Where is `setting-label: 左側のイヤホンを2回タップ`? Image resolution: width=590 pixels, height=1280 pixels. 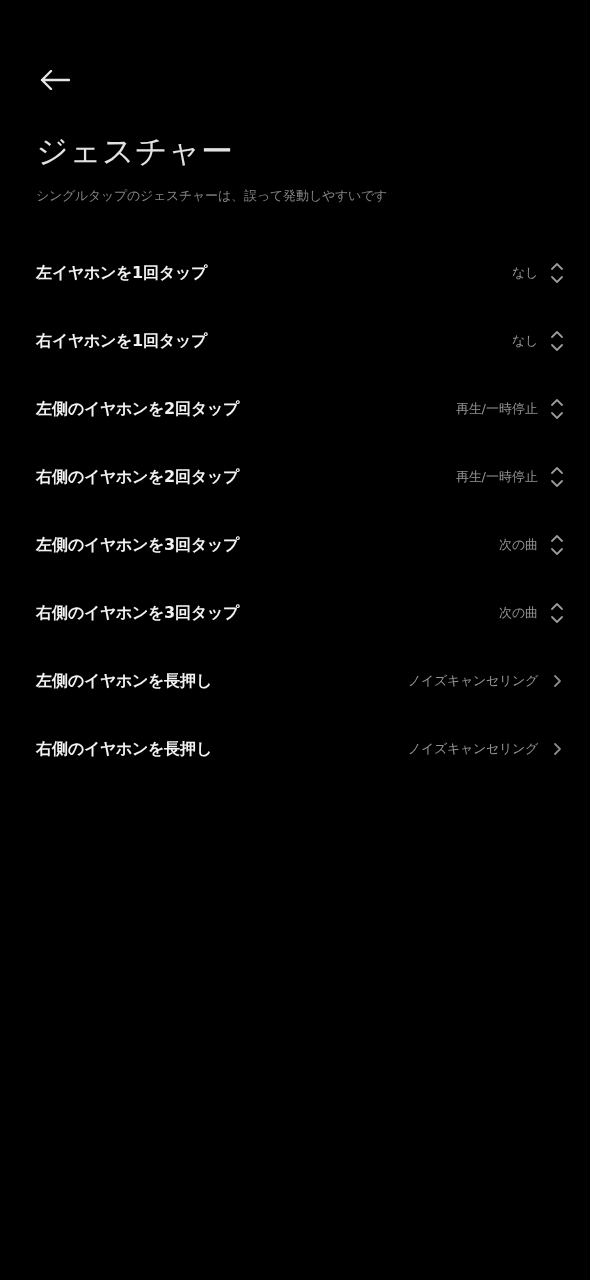
setting-label: 左側のイヤホンを2回タップ is located at coordinates (138, 409).